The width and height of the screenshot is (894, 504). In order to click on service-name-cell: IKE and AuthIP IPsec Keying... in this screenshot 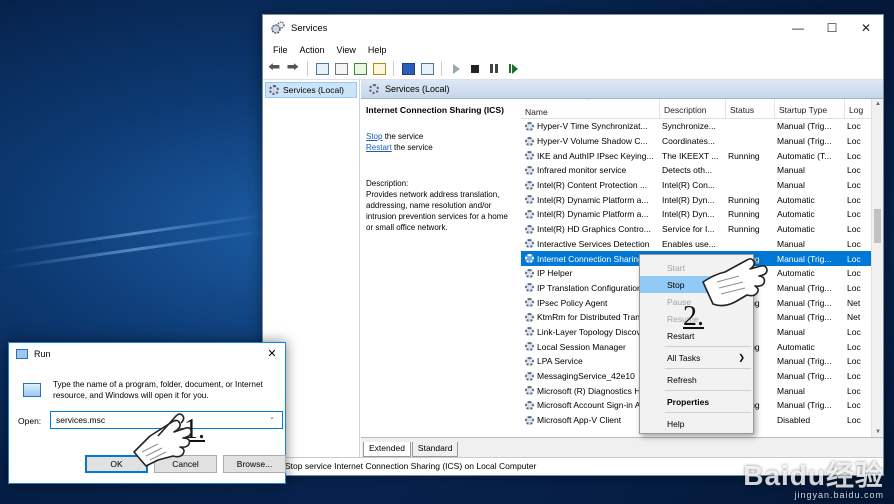, I will do `click(590, 156)`.